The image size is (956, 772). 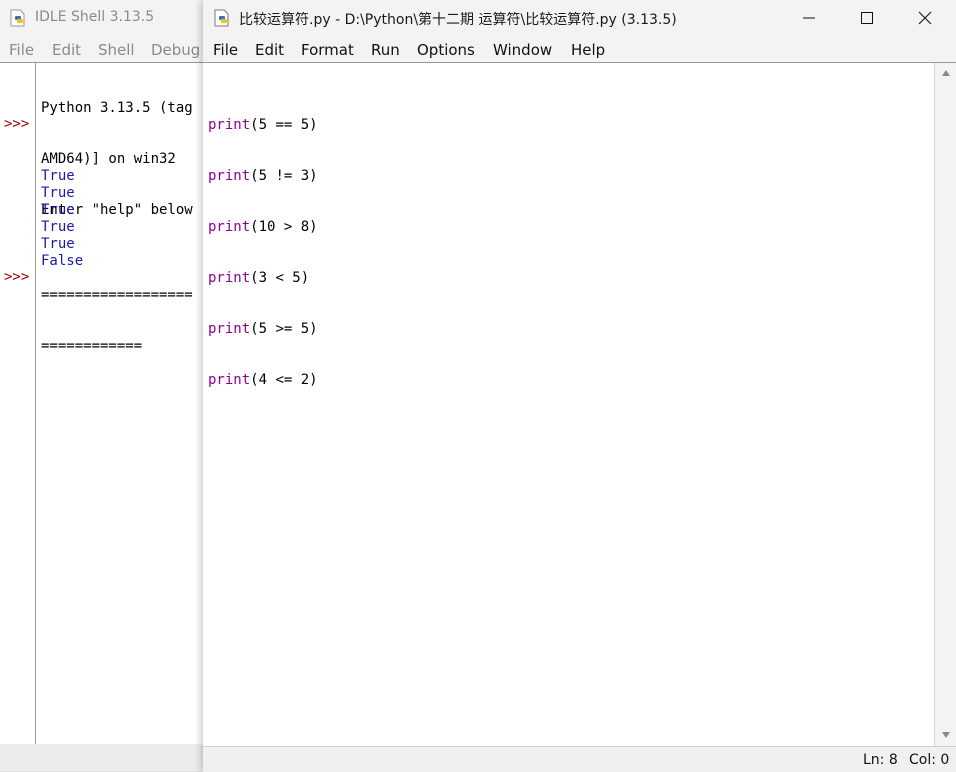 What do you see at coordinates (945, 404) in the screenshot?
I see `vertical-scrollbar` at bounding box center [945, 404].